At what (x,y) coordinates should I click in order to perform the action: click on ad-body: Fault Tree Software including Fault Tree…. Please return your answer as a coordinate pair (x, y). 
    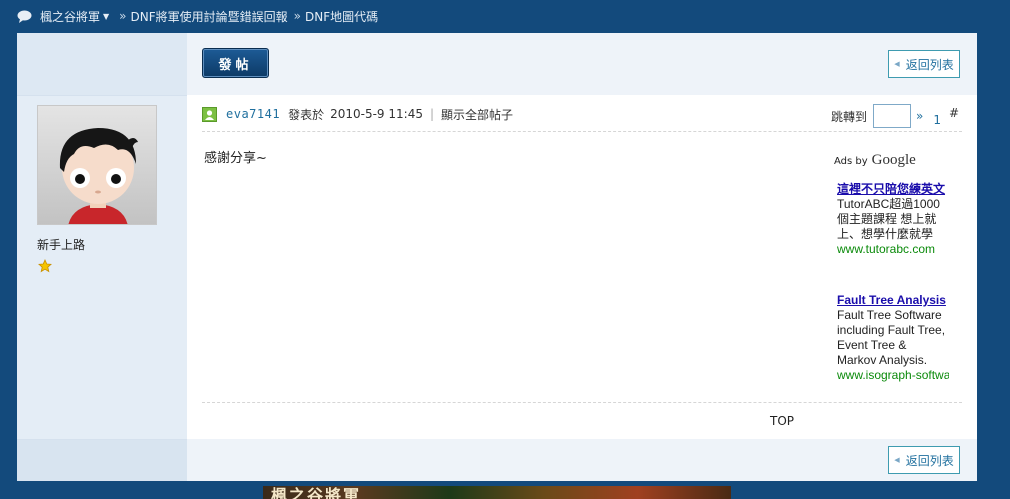
    Looking at the image, I should click on (891, 337).